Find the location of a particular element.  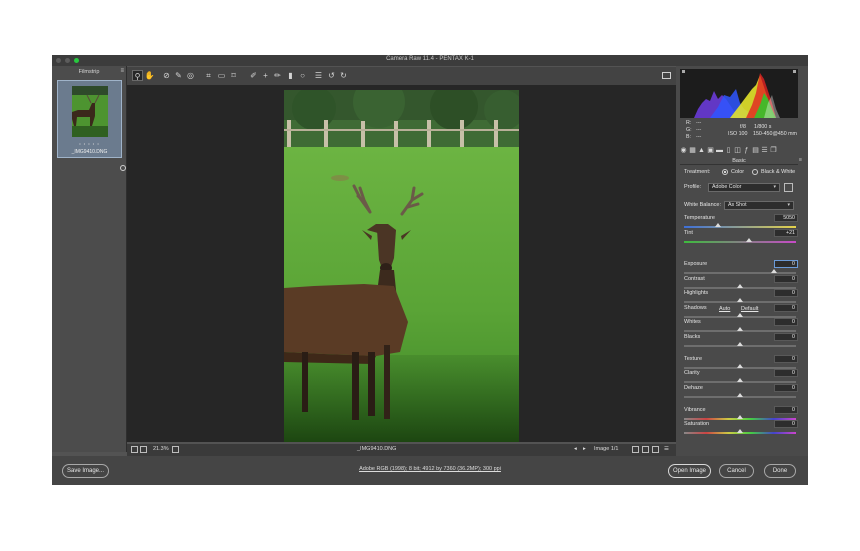

iso-value: ISO 100 is located at coordinates (738, 134).